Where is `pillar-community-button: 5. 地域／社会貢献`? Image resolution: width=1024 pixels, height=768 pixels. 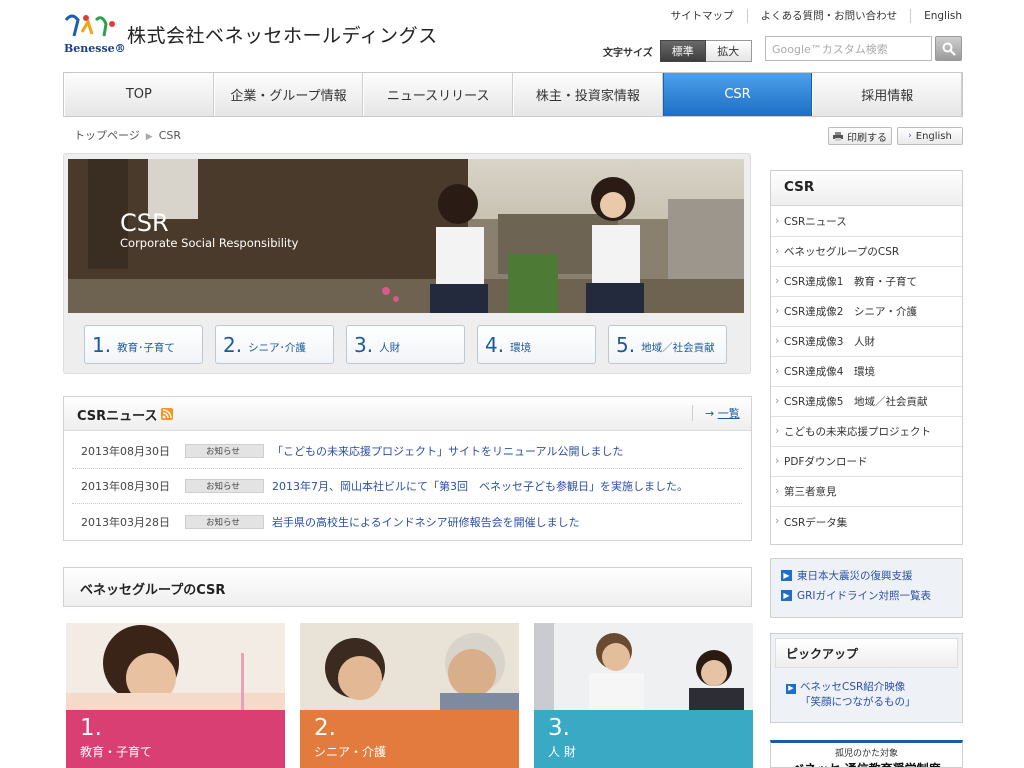 pillar-community-button: 5. 地域／社会貢献 is located at coordinates (667, 344).